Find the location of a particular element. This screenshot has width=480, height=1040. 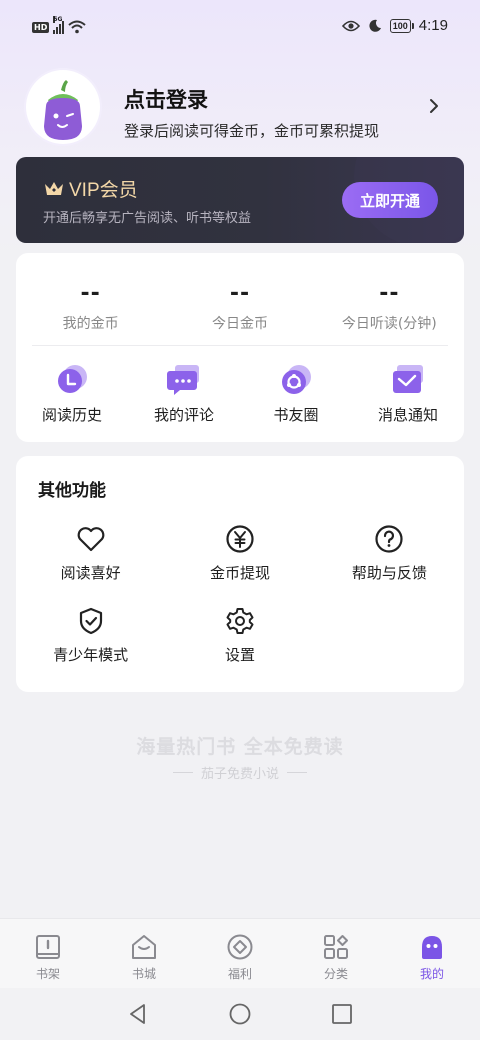

hd-badge: HD is located at coordinates (41, 27).